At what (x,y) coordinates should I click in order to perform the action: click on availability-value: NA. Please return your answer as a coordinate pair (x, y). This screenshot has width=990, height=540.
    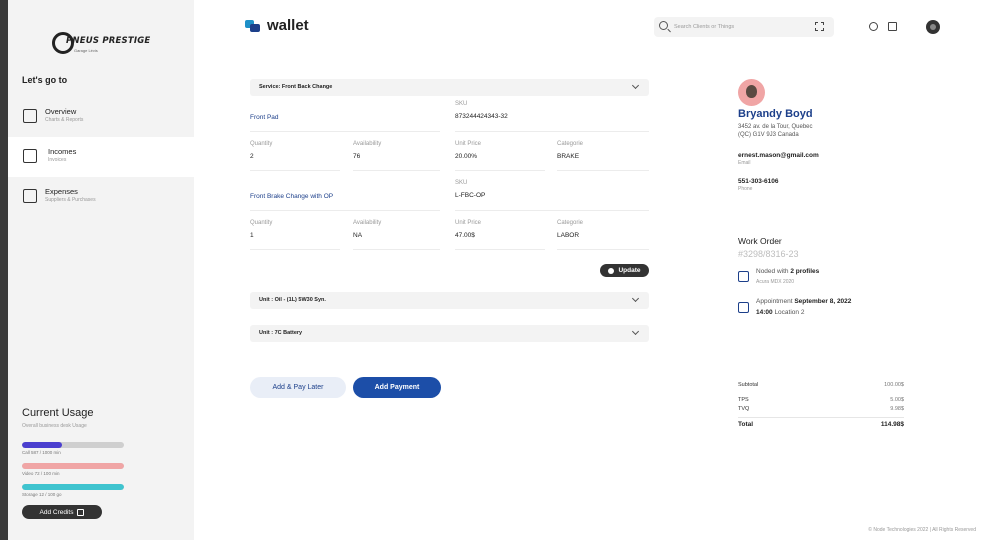
    Looking at the image, I should click on (358, 235).